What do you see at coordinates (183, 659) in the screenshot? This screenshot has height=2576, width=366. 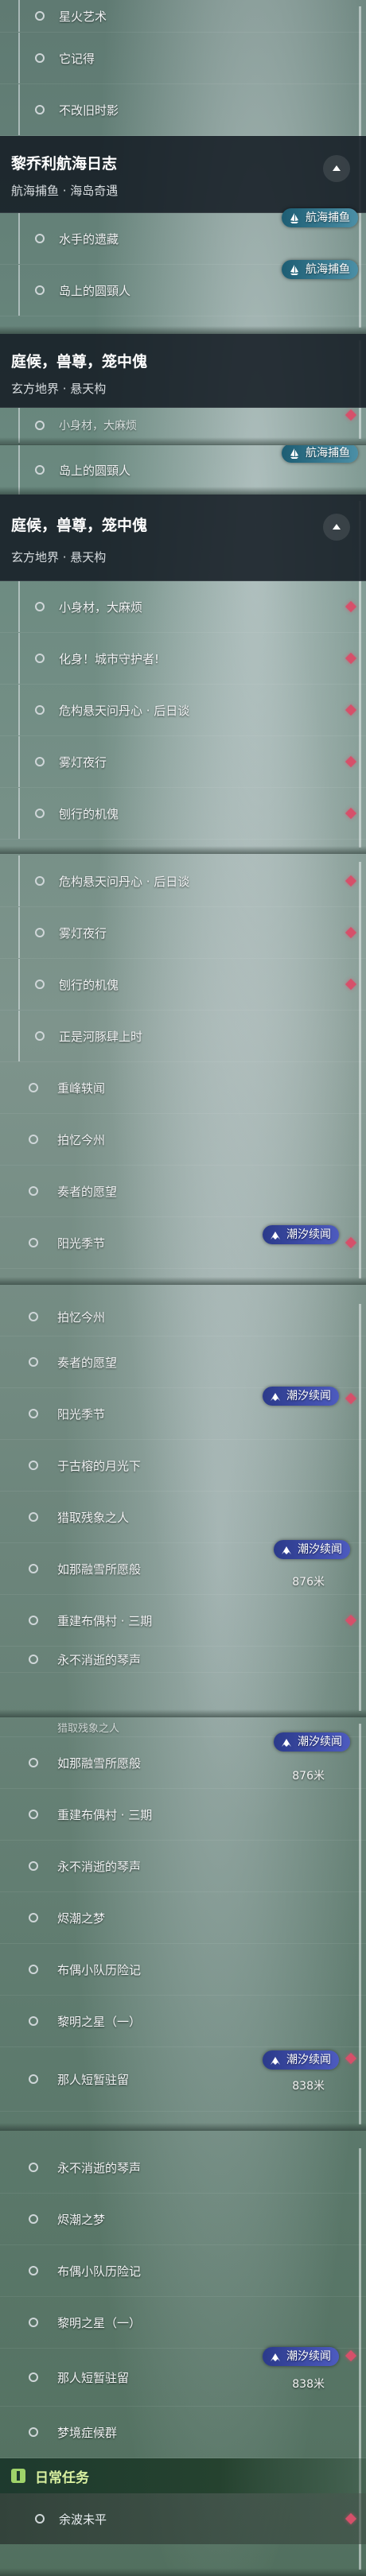 I see `quest-item: 化身！城市守护者!` at bounding box center [183, 659].